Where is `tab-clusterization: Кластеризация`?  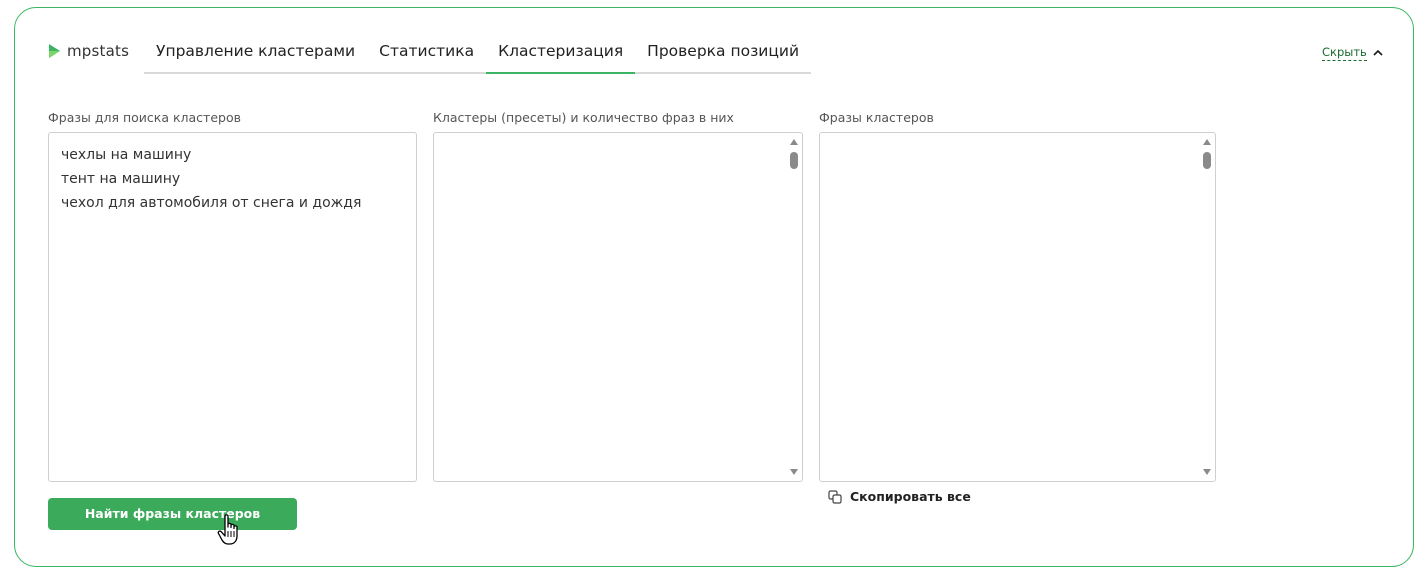 tab-clusterization: Кластеризация is located at coordinates (561, 53).